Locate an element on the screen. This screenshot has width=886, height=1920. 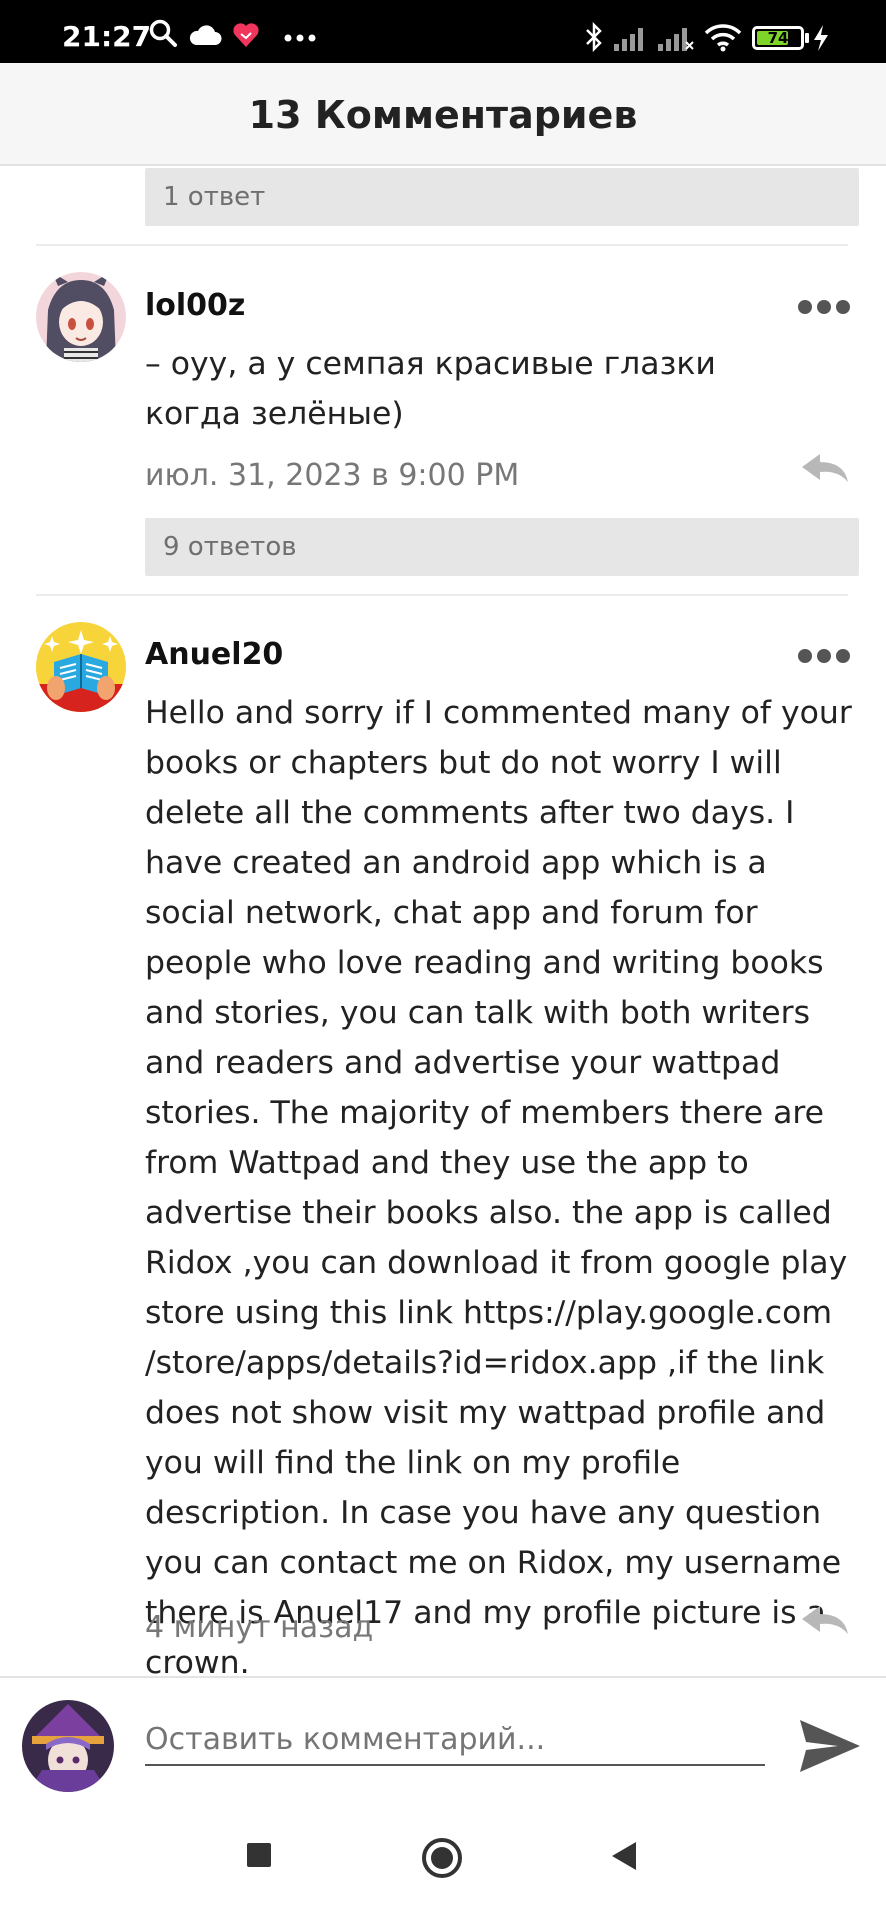
battery-nub is located at coordinates (807, 38).